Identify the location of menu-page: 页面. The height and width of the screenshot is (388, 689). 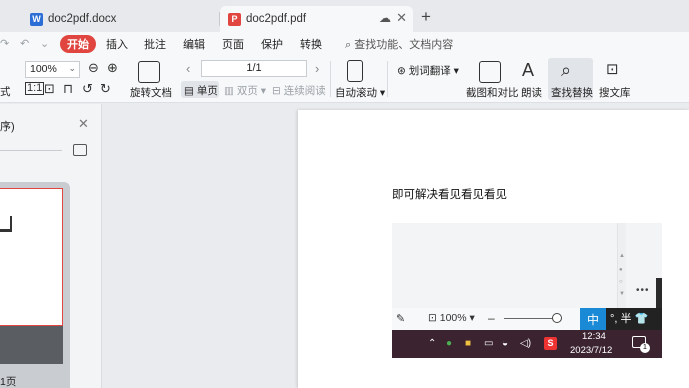
(233, 44).